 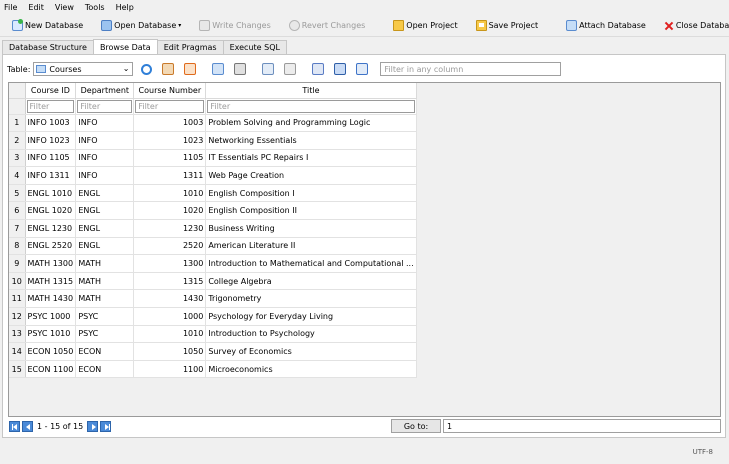 What do you see at coordinates (47, 26) in the screenshot?
I see `new-database-button: New Database` at bounding box center [47, 26].